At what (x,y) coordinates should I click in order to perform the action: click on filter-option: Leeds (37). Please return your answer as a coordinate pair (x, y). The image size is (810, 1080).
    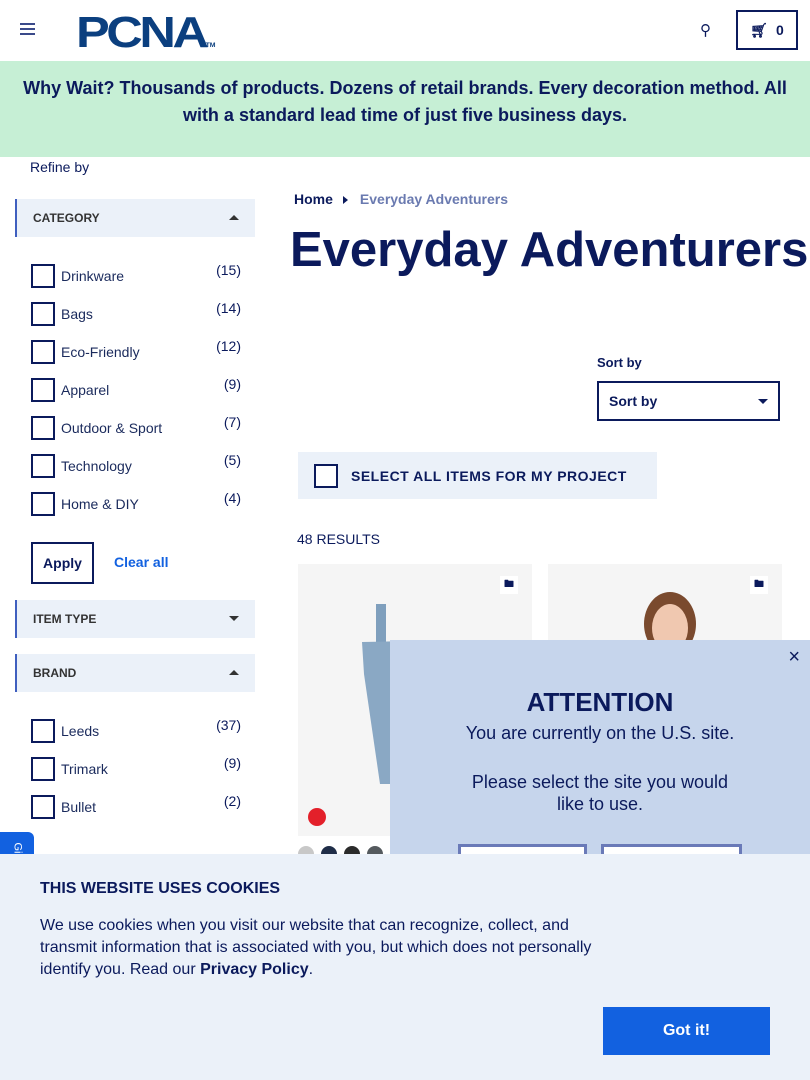
    Looking at the image, I should click on (136, 730).